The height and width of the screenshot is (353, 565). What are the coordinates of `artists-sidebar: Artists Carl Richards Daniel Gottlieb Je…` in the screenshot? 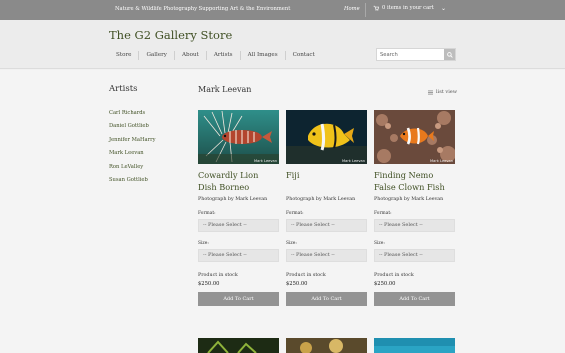 It's located at (132, 137).